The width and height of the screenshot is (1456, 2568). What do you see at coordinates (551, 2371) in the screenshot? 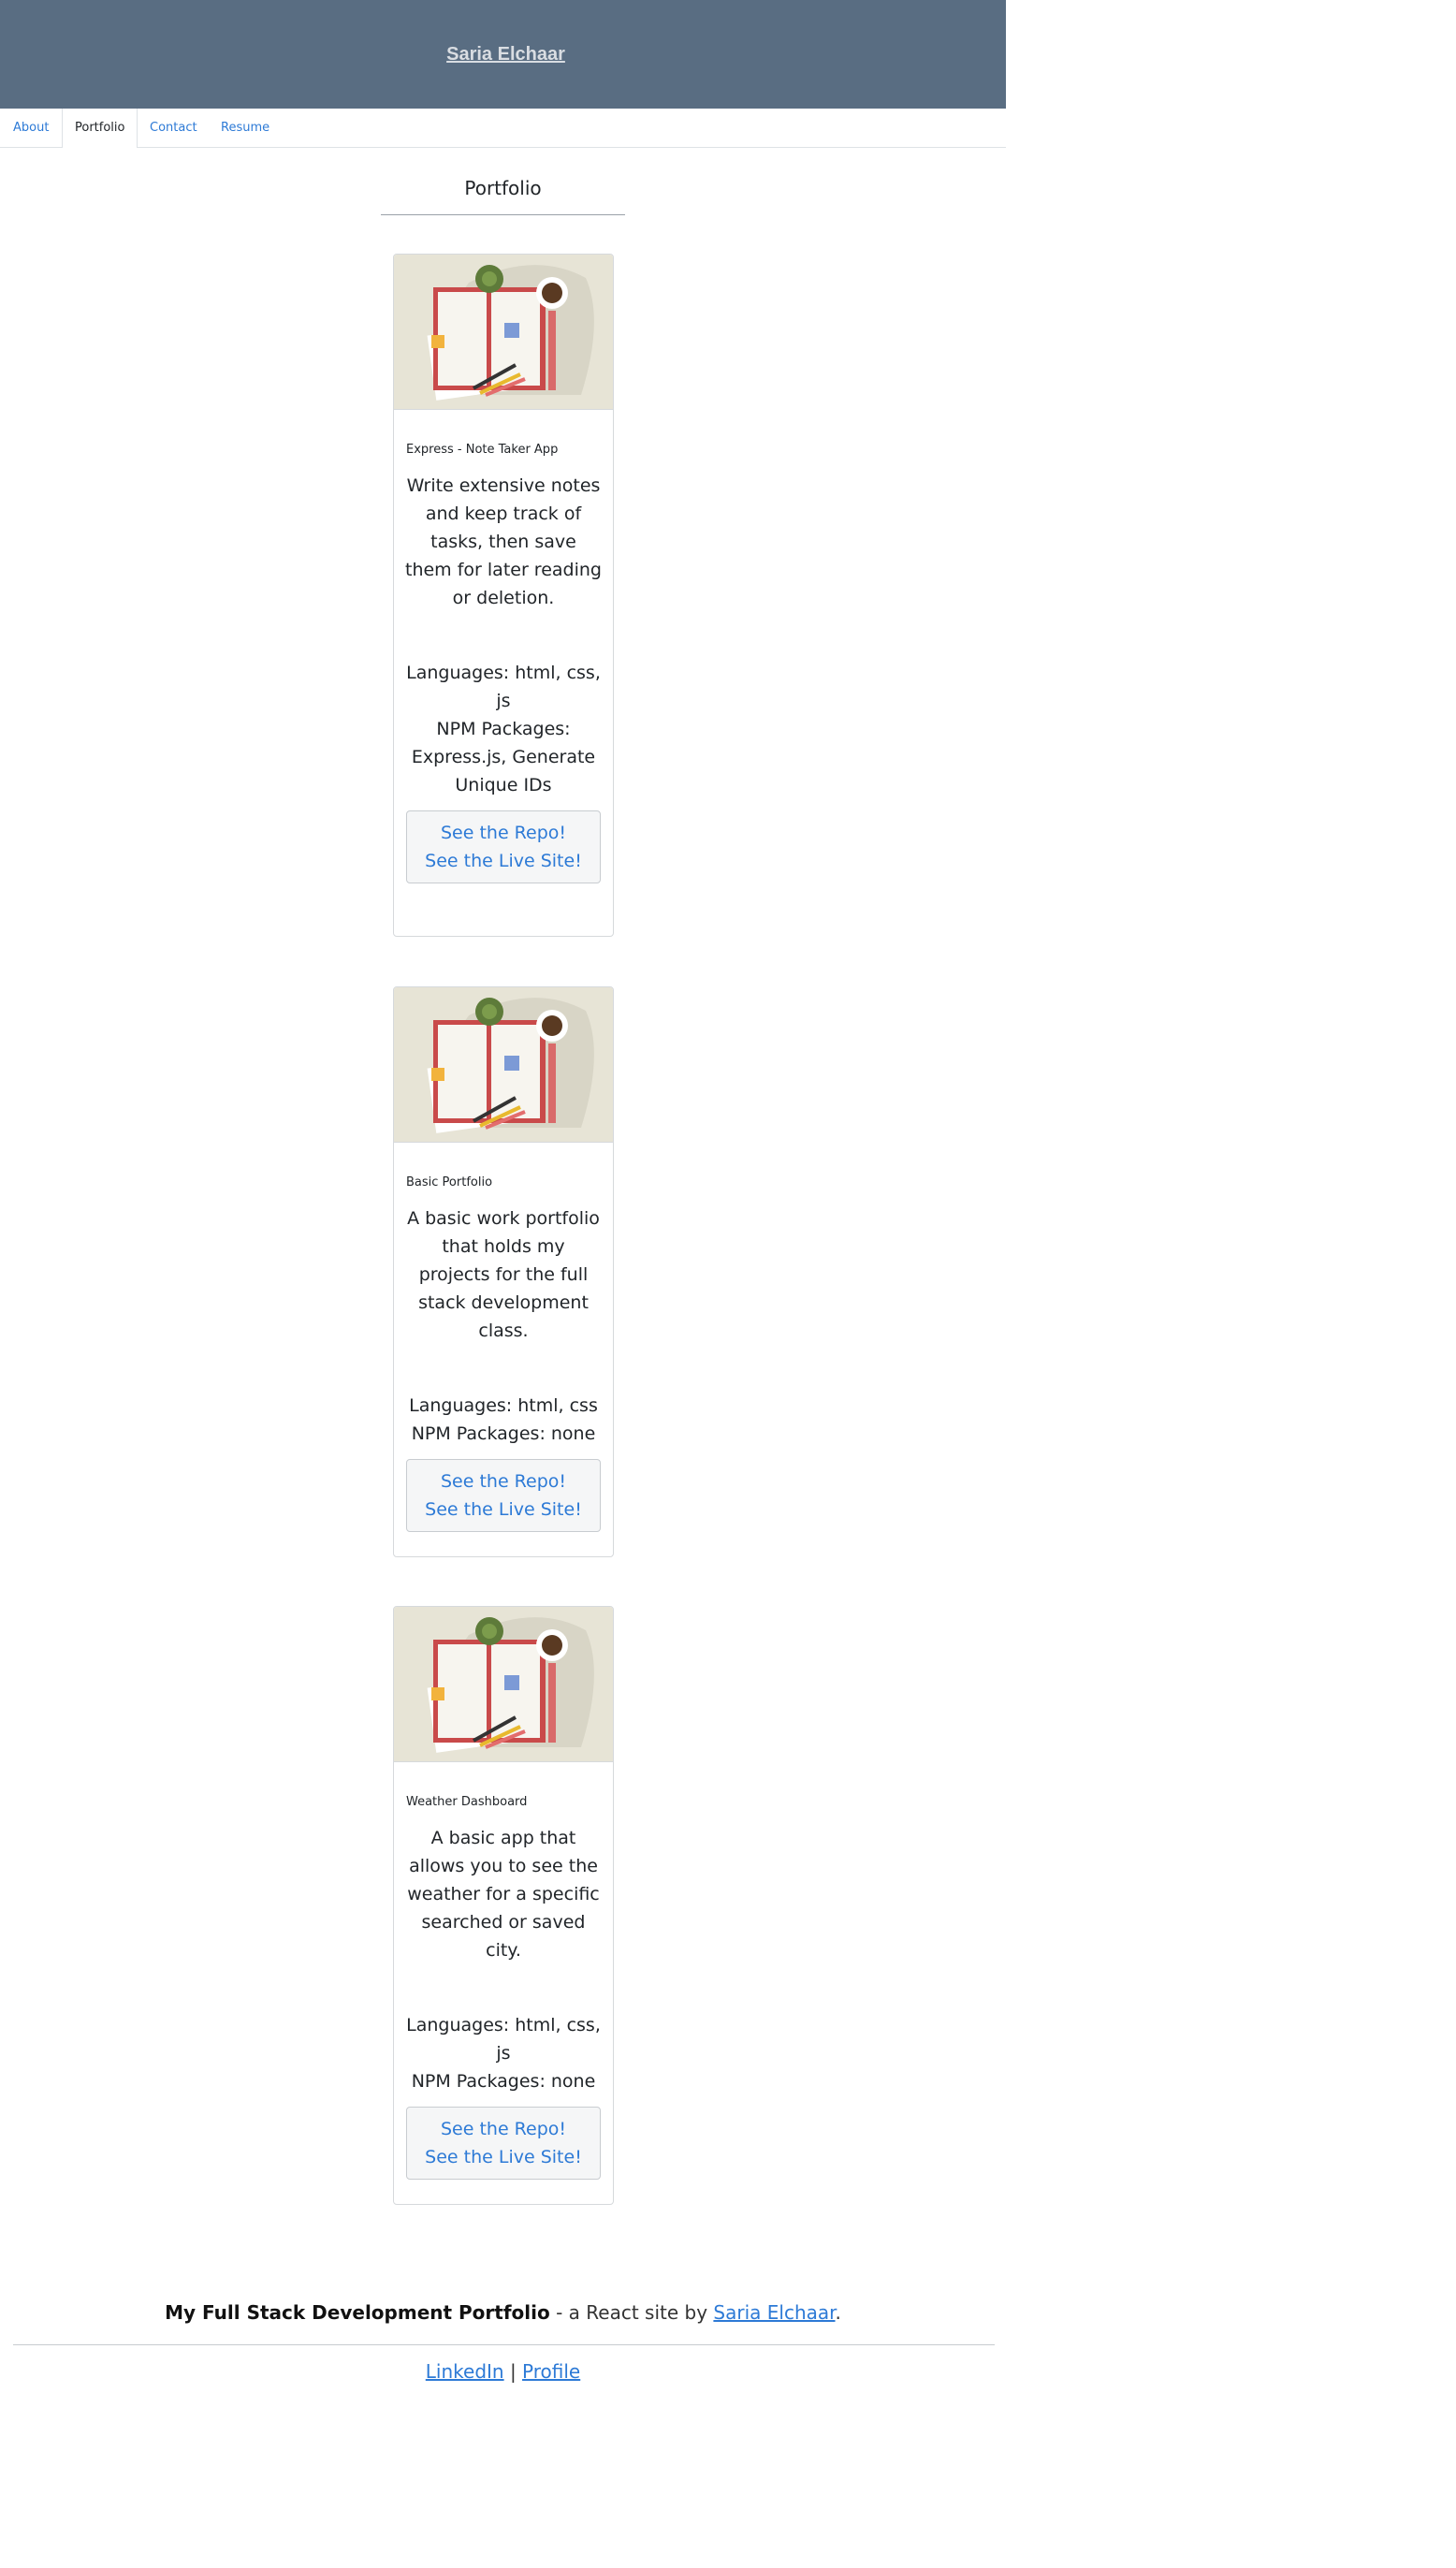
I see `profile-link: Profile` at bounding box center [551, 2371].